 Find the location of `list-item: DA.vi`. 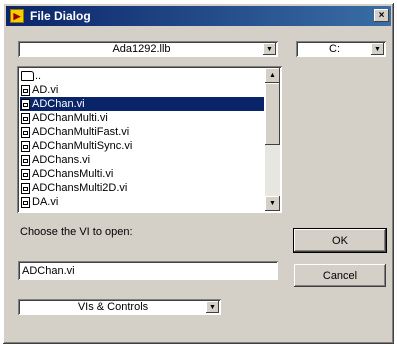

list-item: DA.vi is located at coordinates (142, 202).